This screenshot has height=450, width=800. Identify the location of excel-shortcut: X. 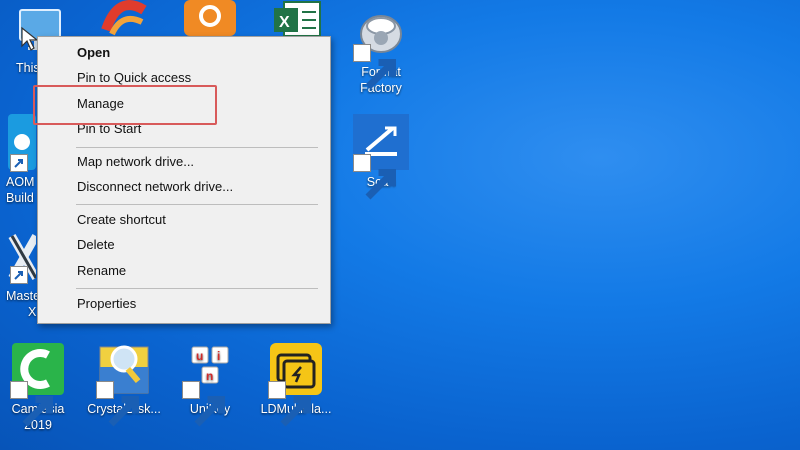
(300, 20).